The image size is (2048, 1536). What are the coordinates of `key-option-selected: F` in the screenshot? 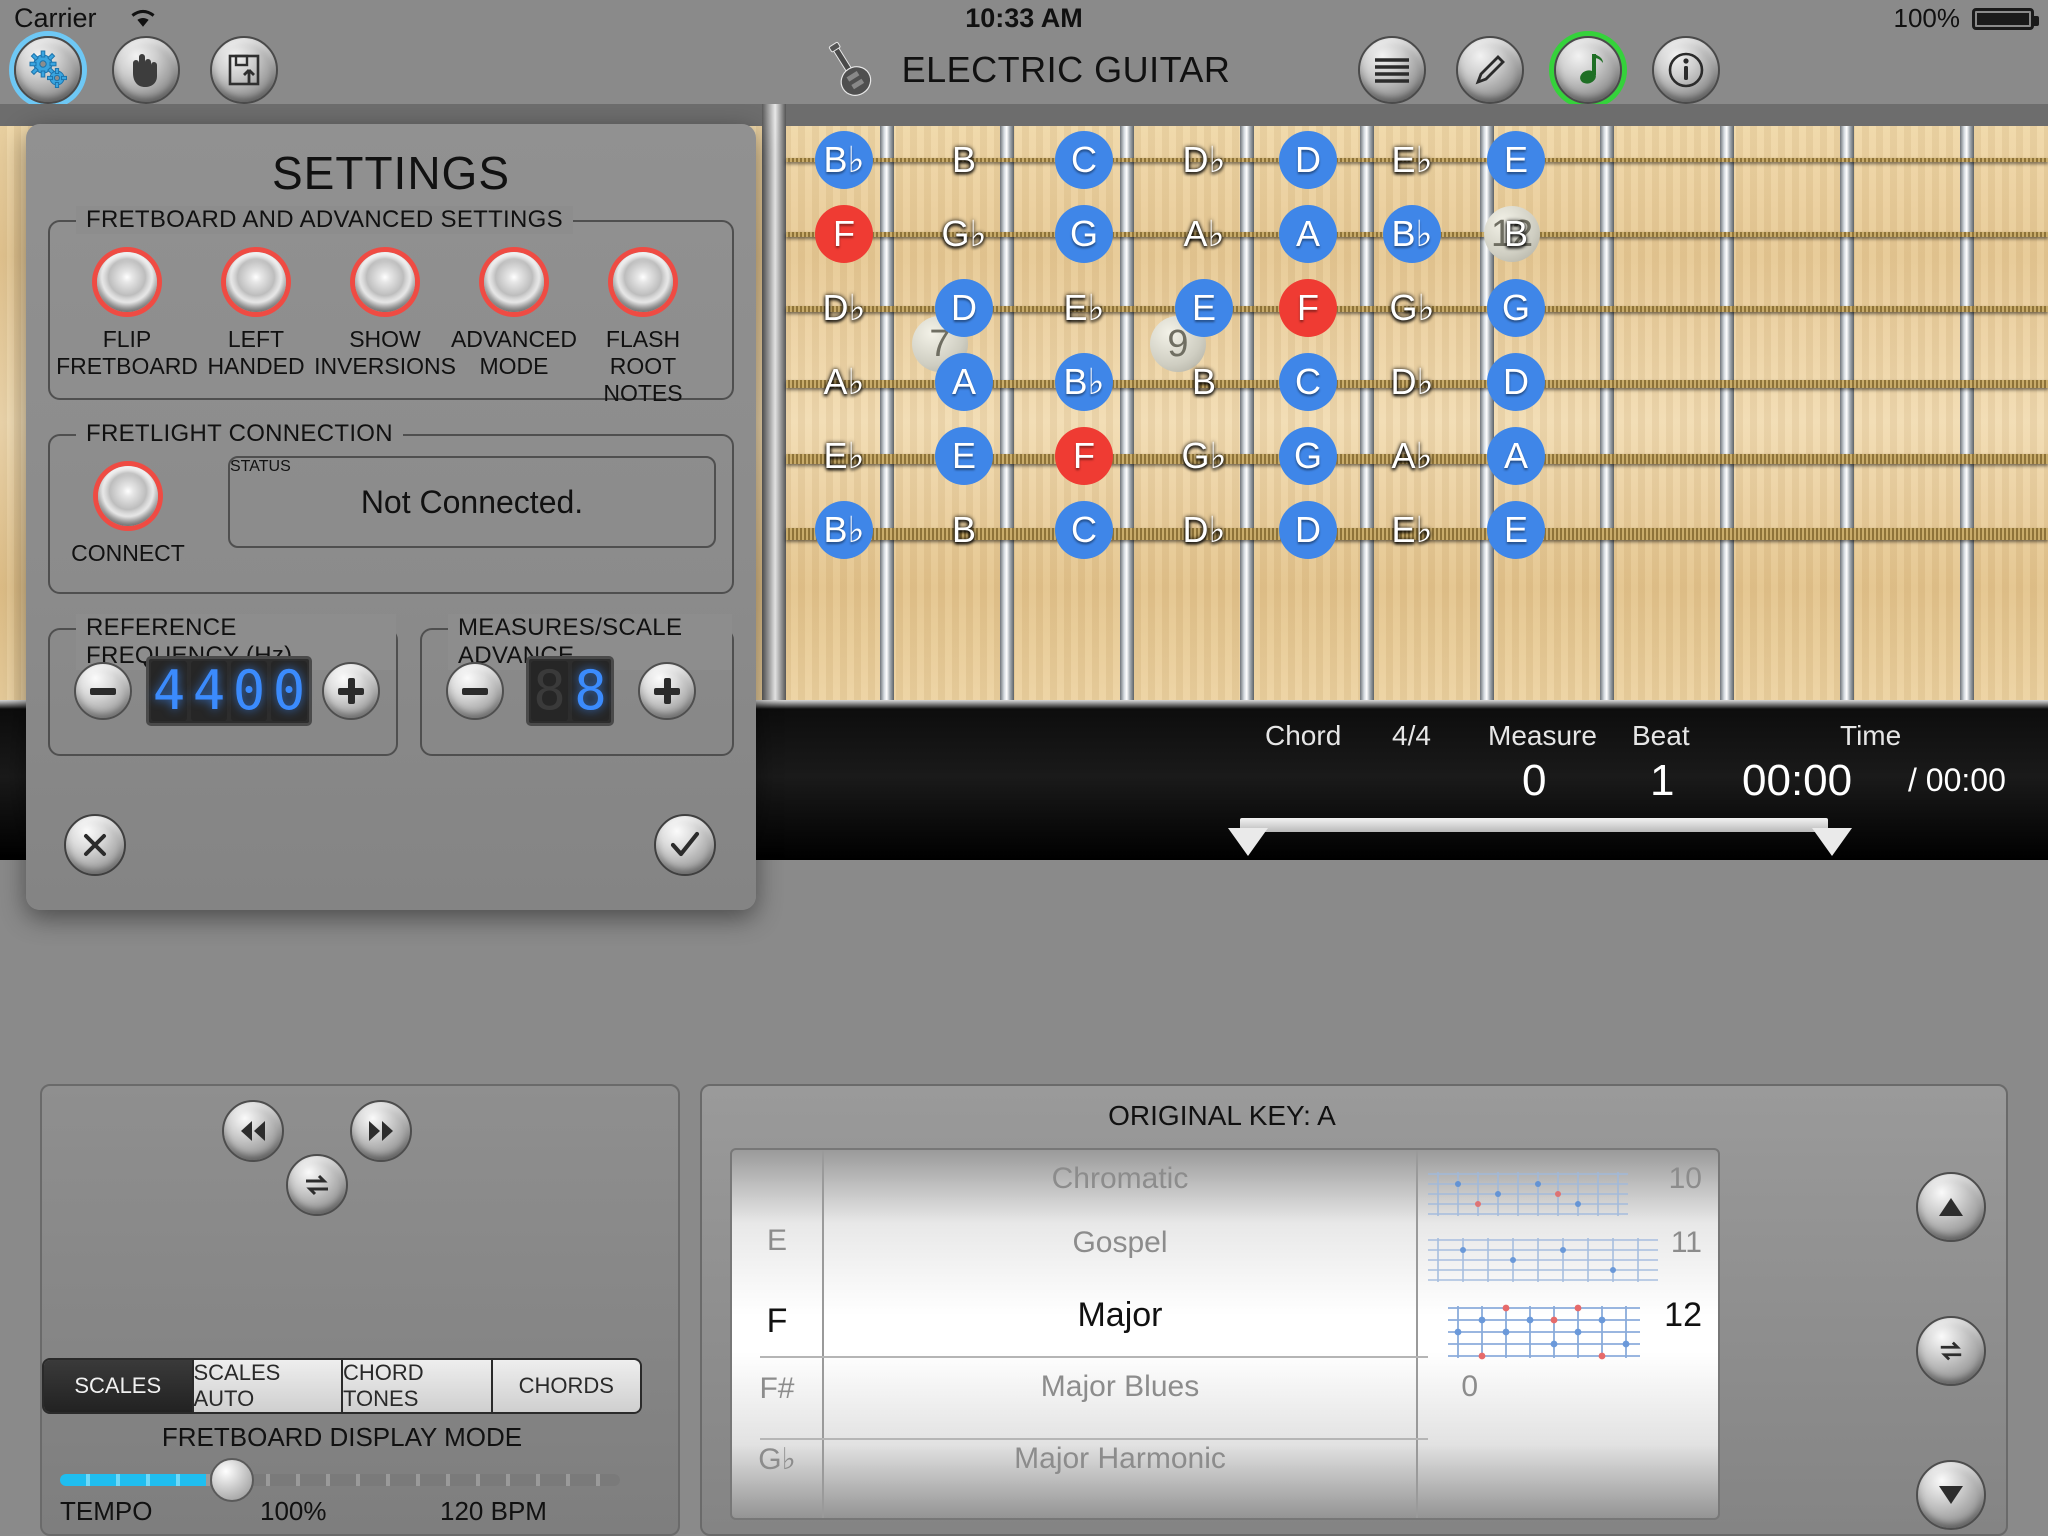 It's located at (777, 1321).